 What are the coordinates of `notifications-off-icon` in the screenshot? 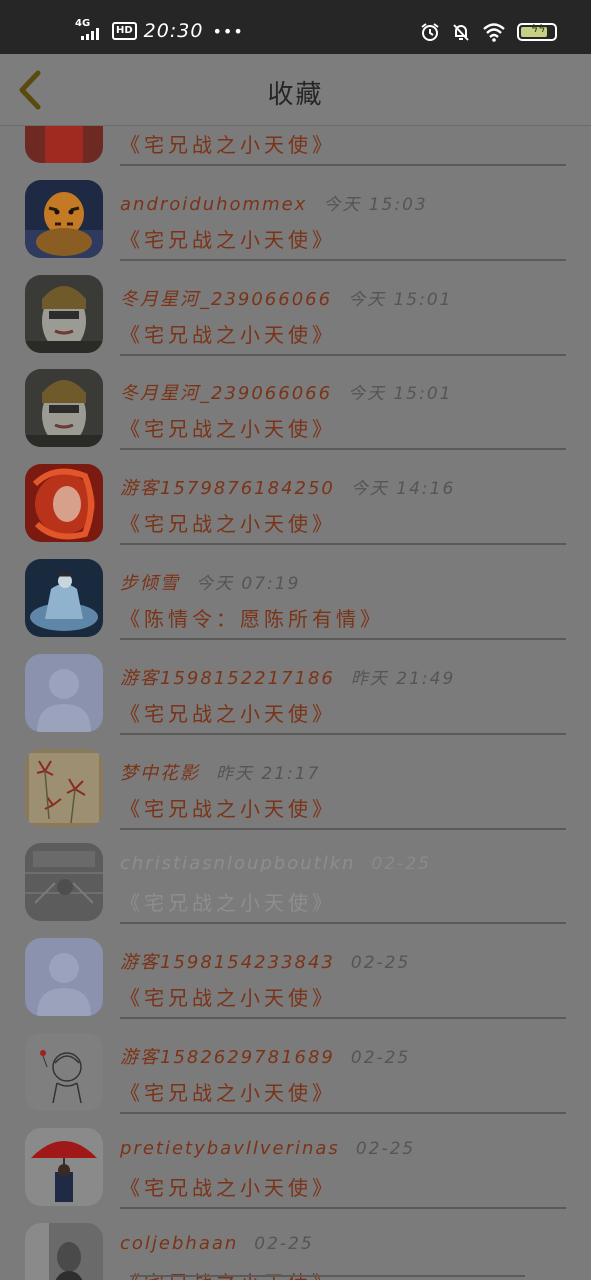 It's located at (461, 32).